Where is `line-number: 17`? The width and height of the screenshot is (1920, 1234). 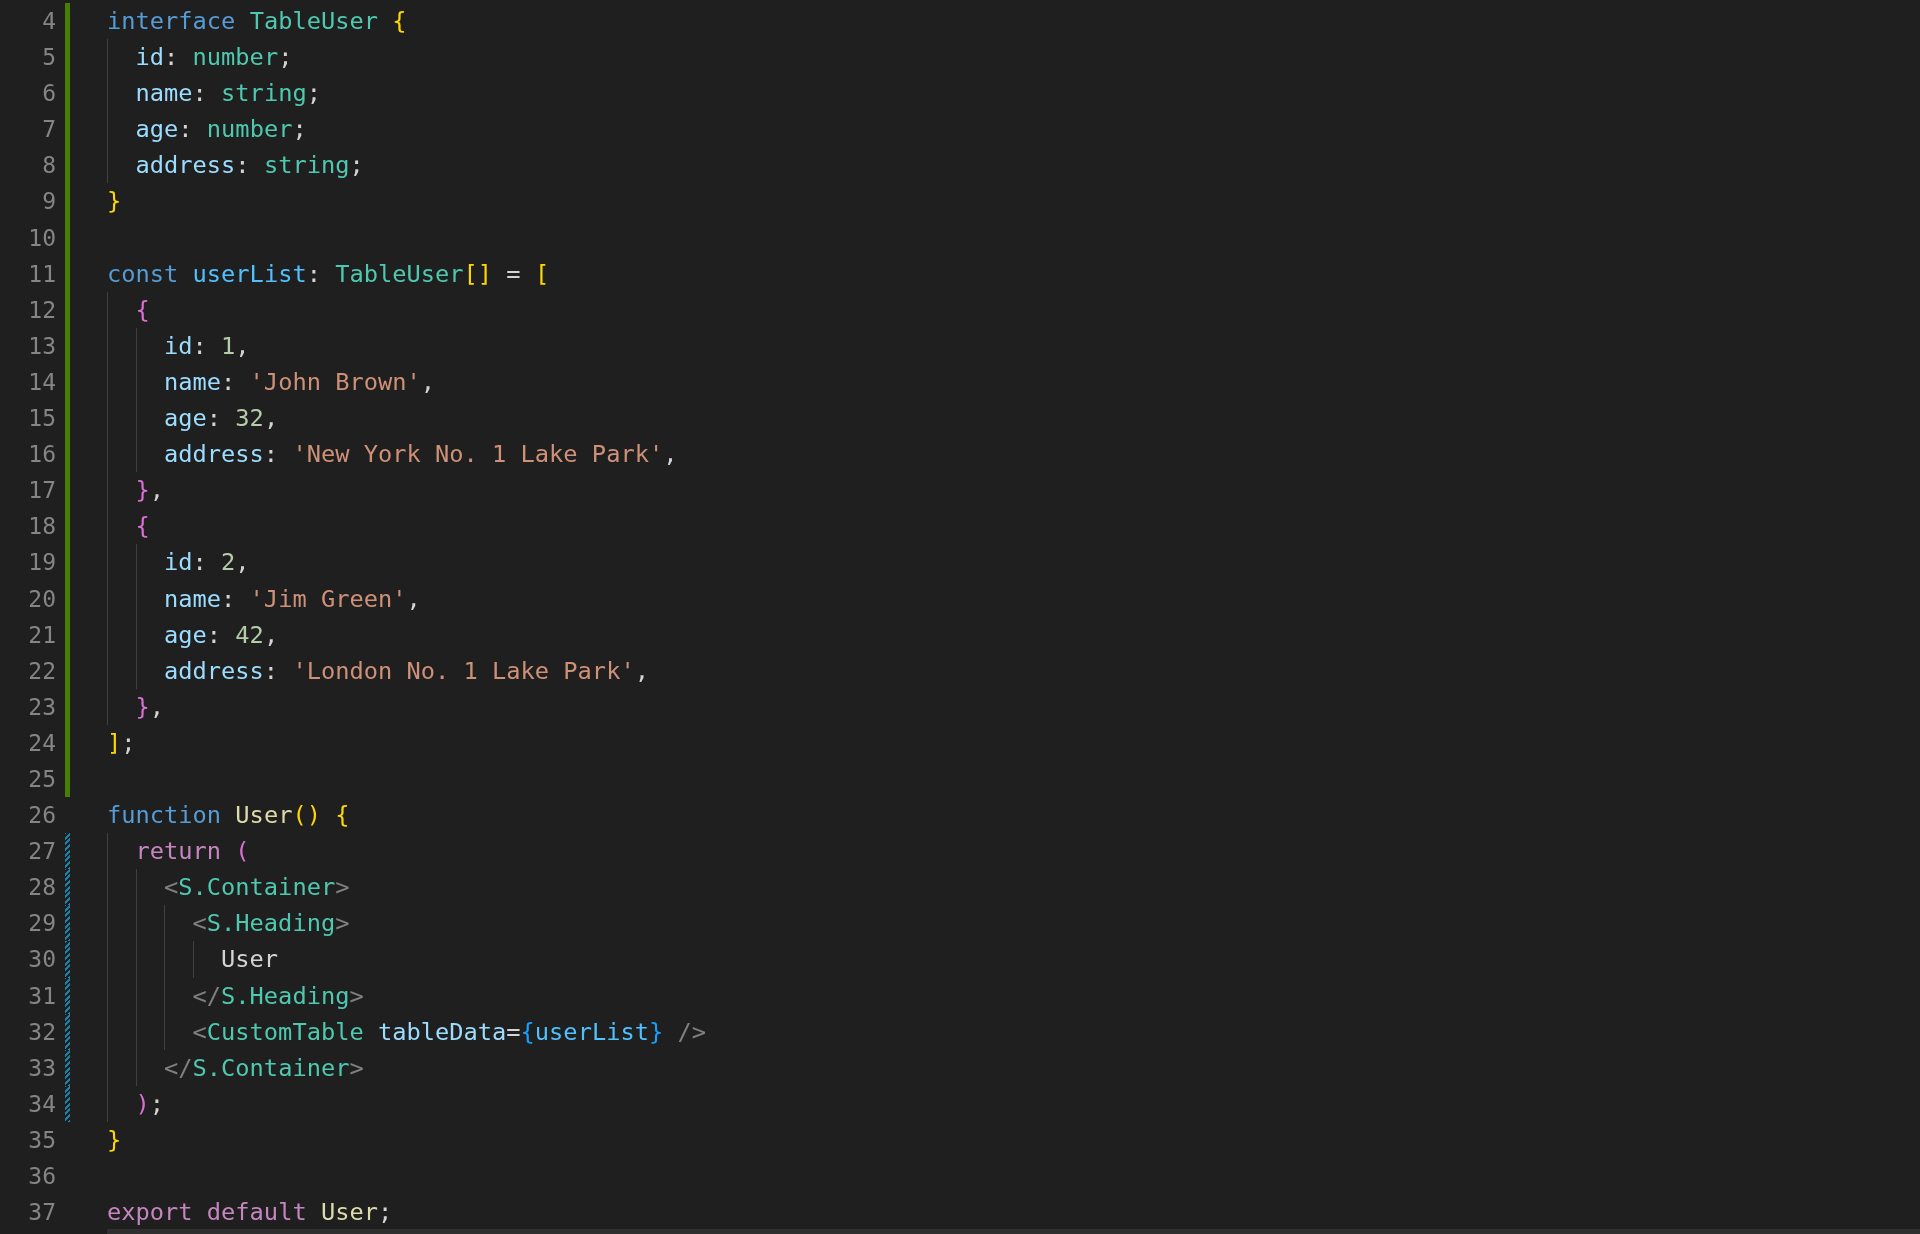 line-number: 17 is located at coordinates (41, 491).